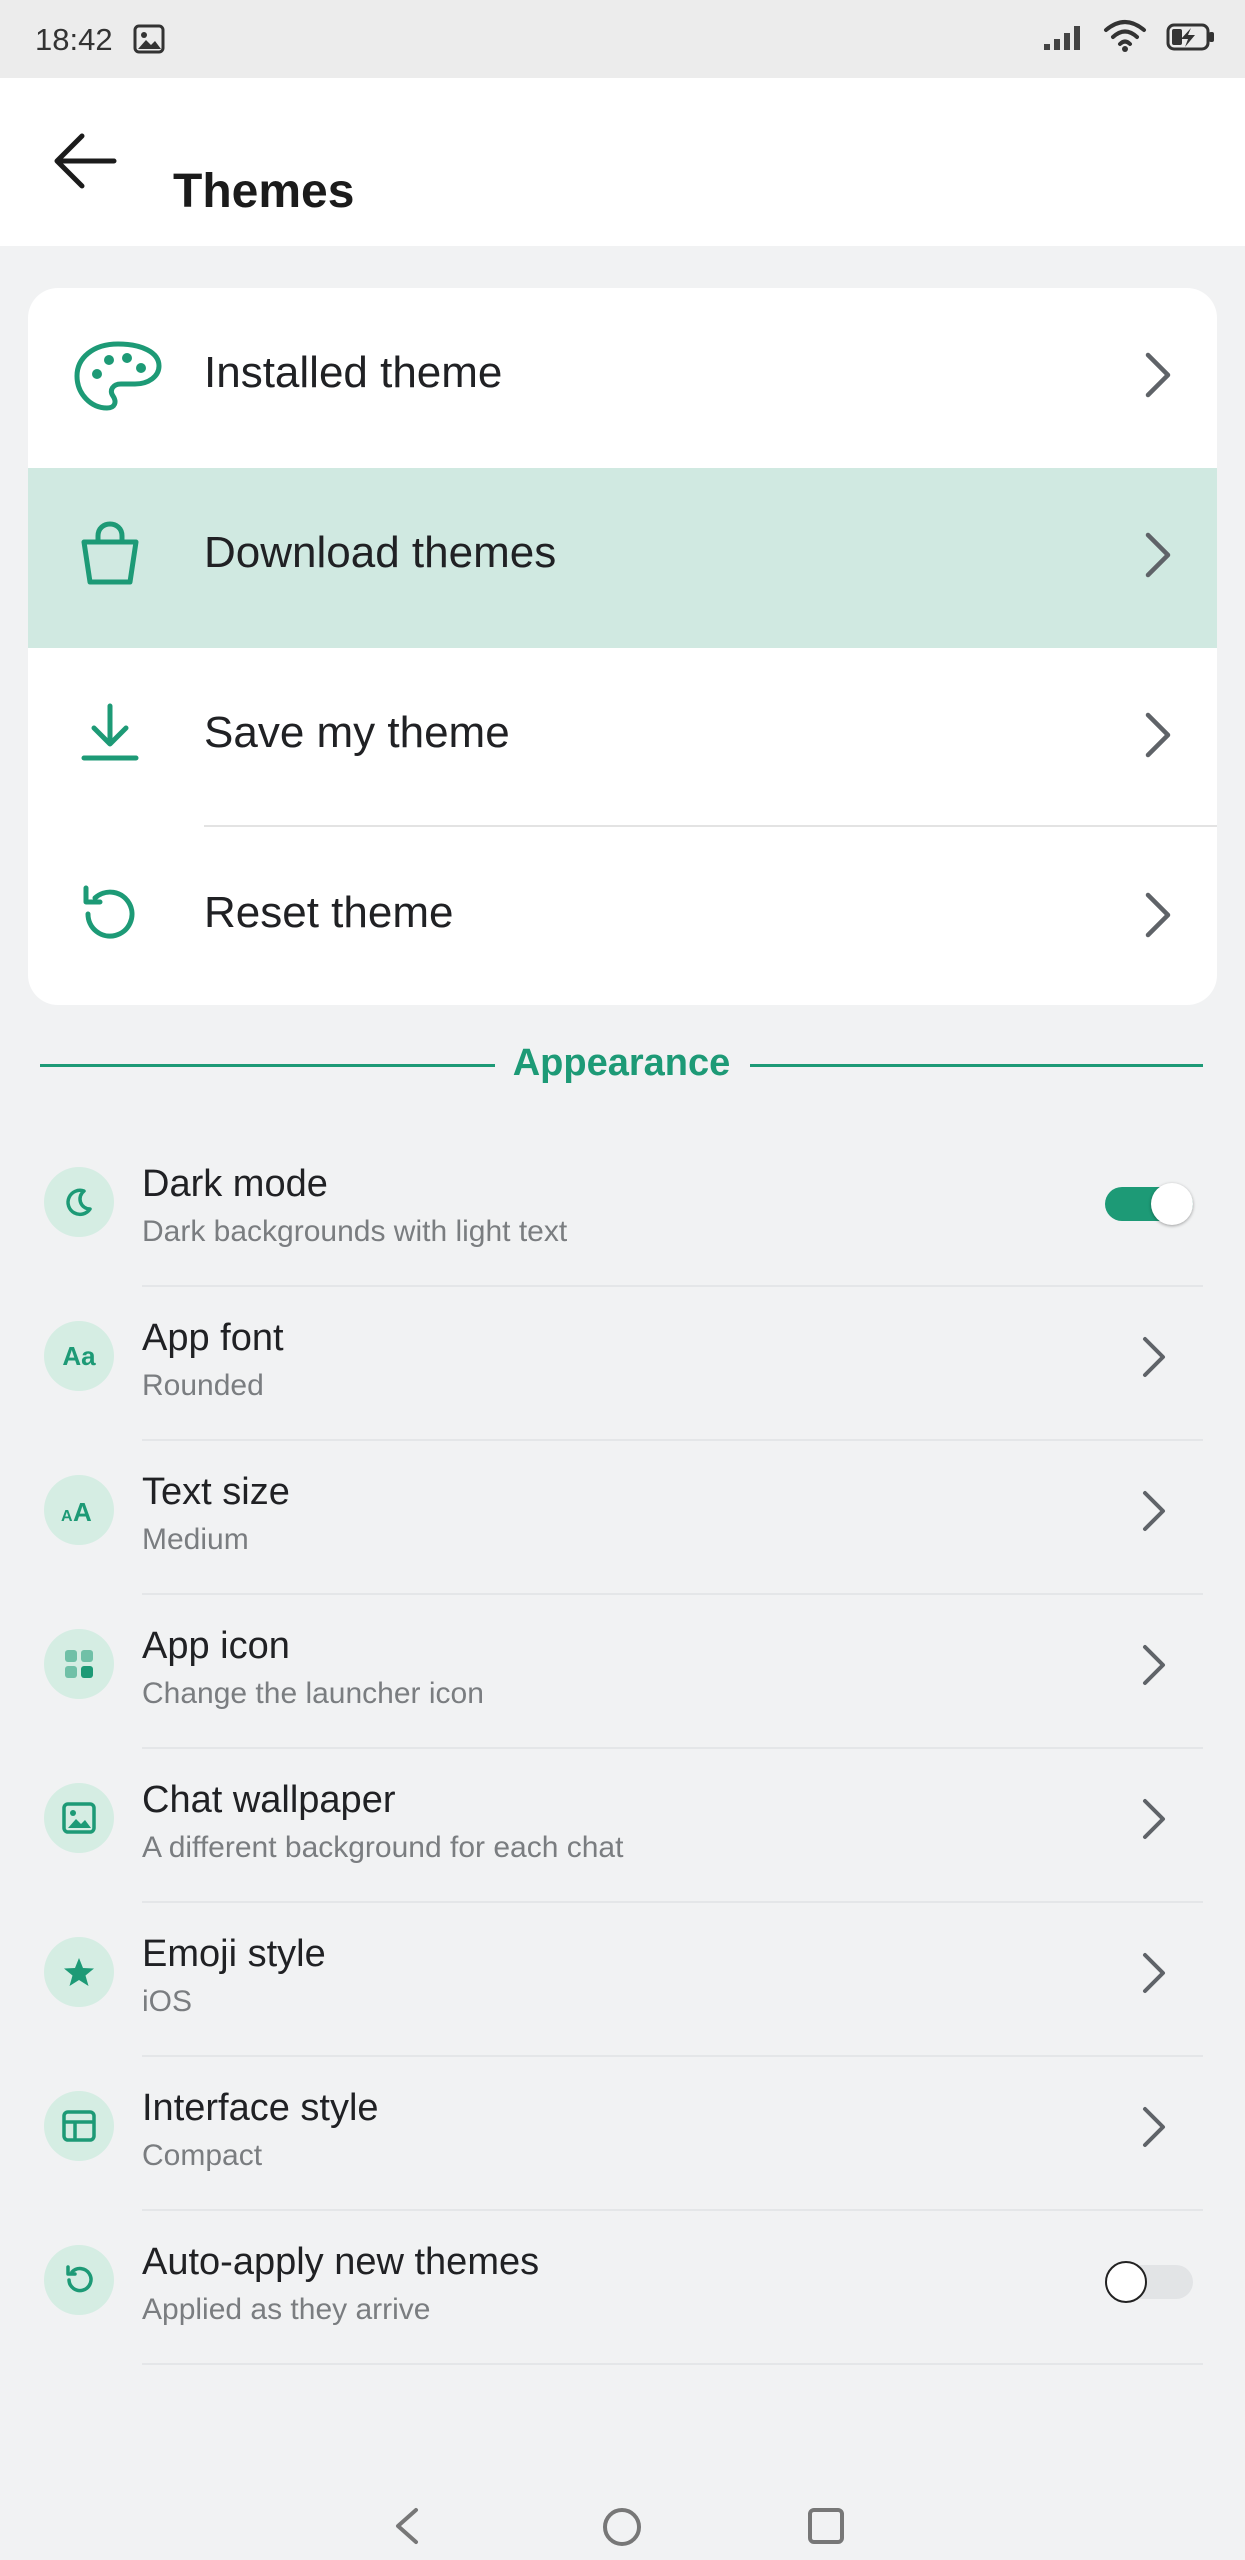  What do you see at coordinates (622, 558) in the screenshot?
I see `download-themes-item: Download themes` at bounding box center [622, 558].